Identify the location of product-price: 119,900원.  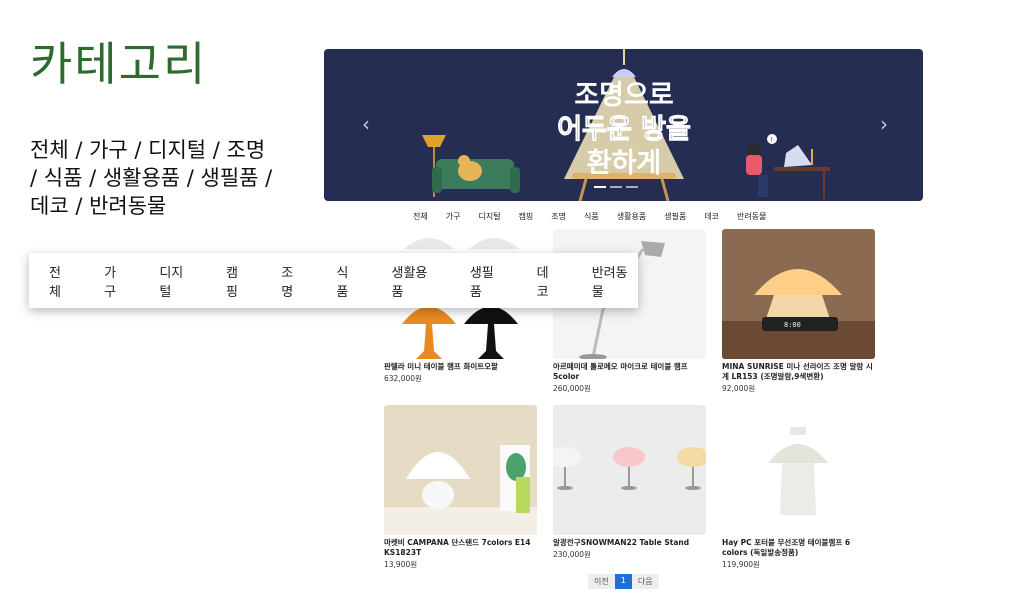
(741, 564).